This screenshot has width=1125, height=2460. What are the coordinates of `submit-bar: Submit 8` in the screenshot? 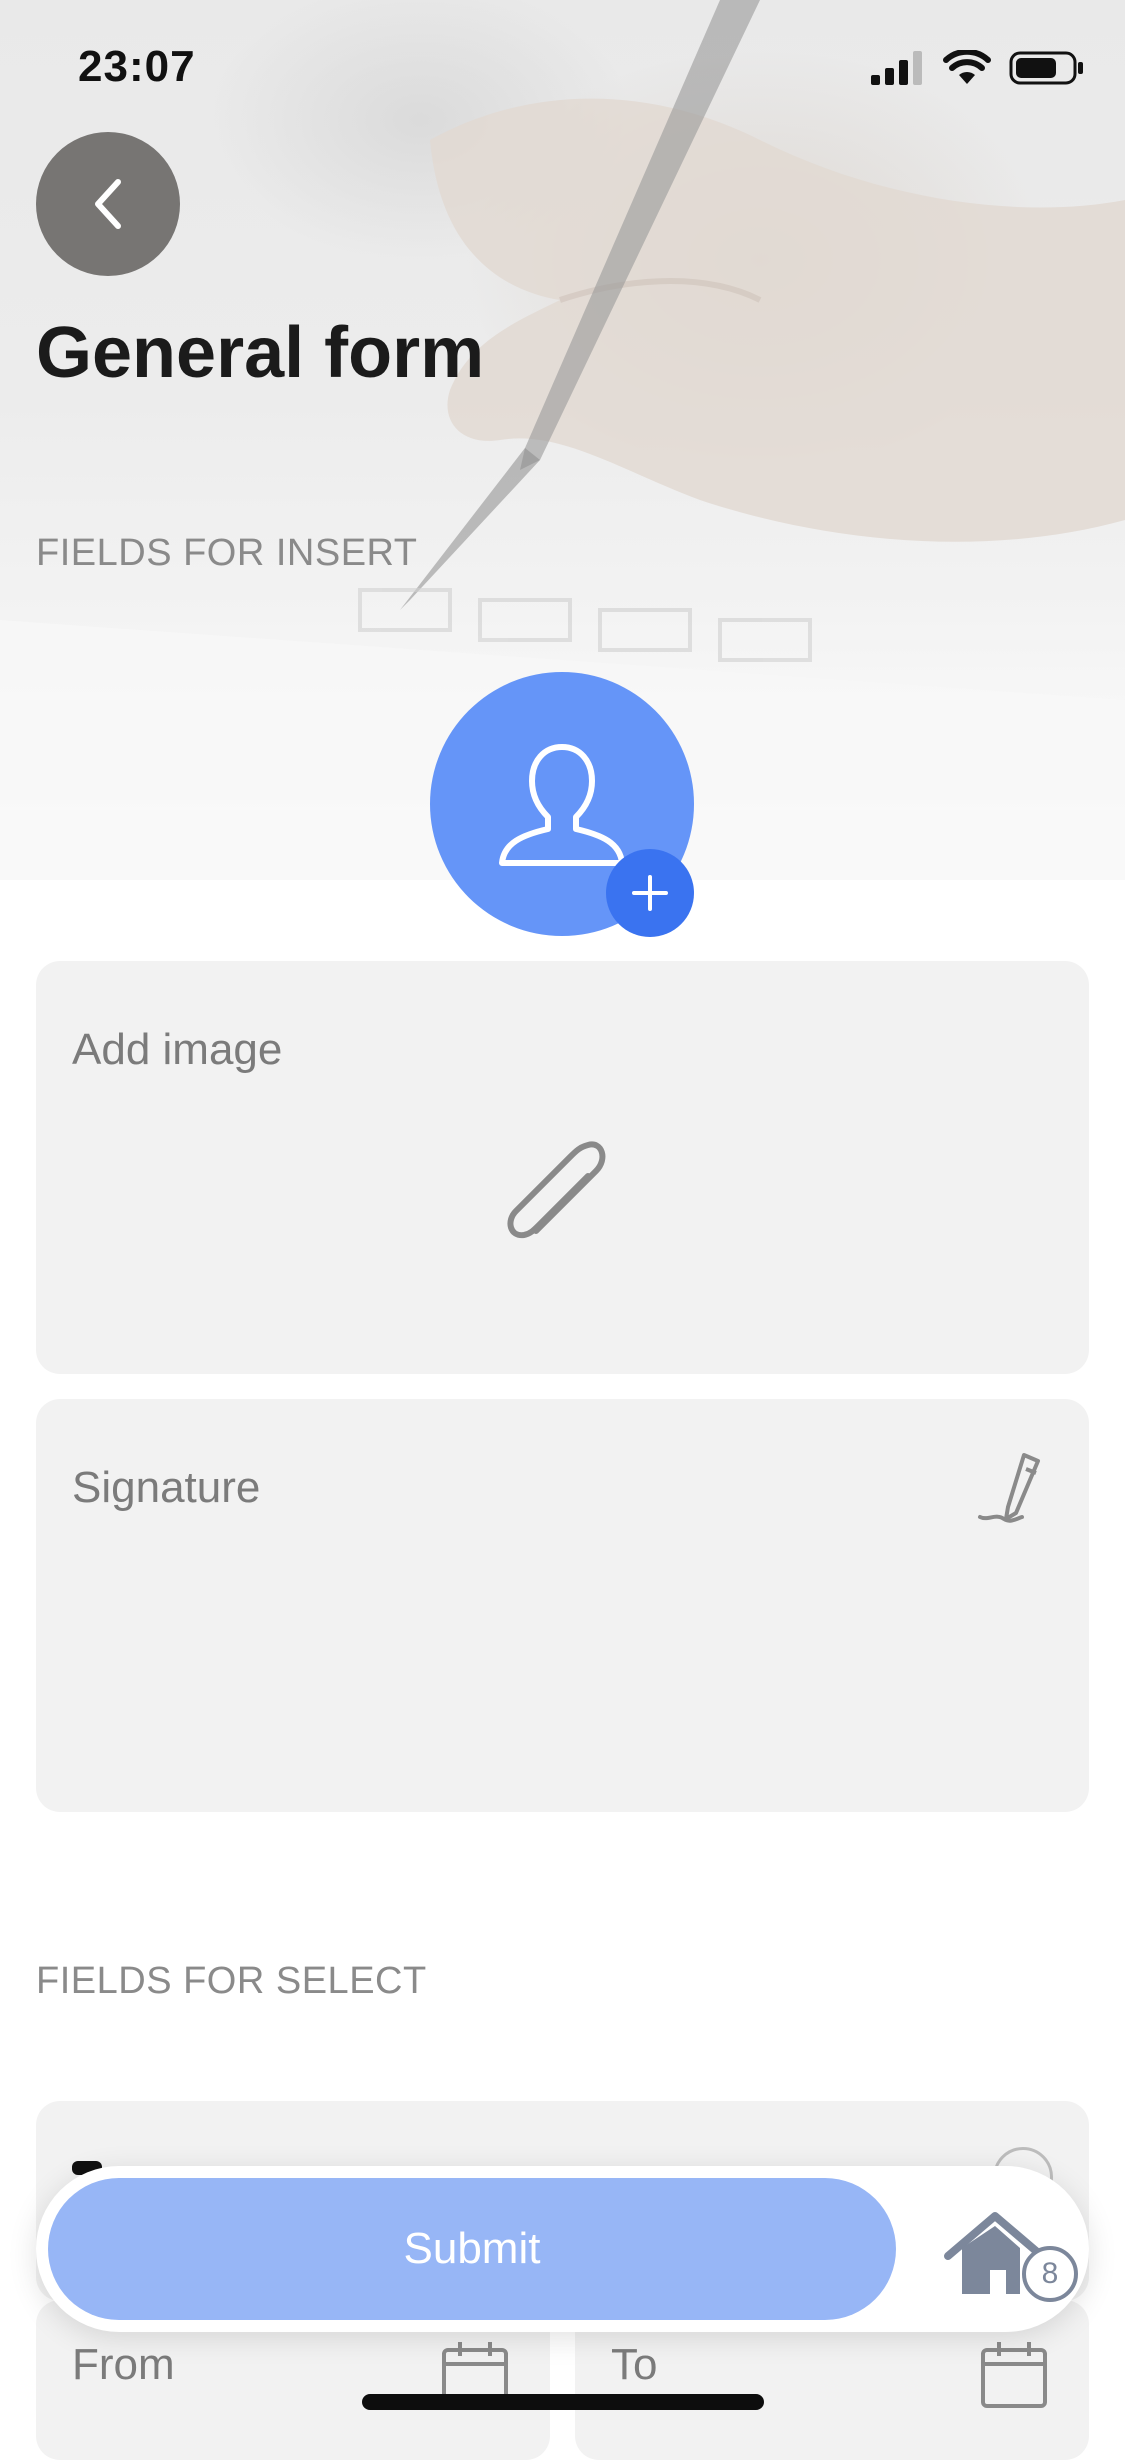 It's located at (562, 2249).